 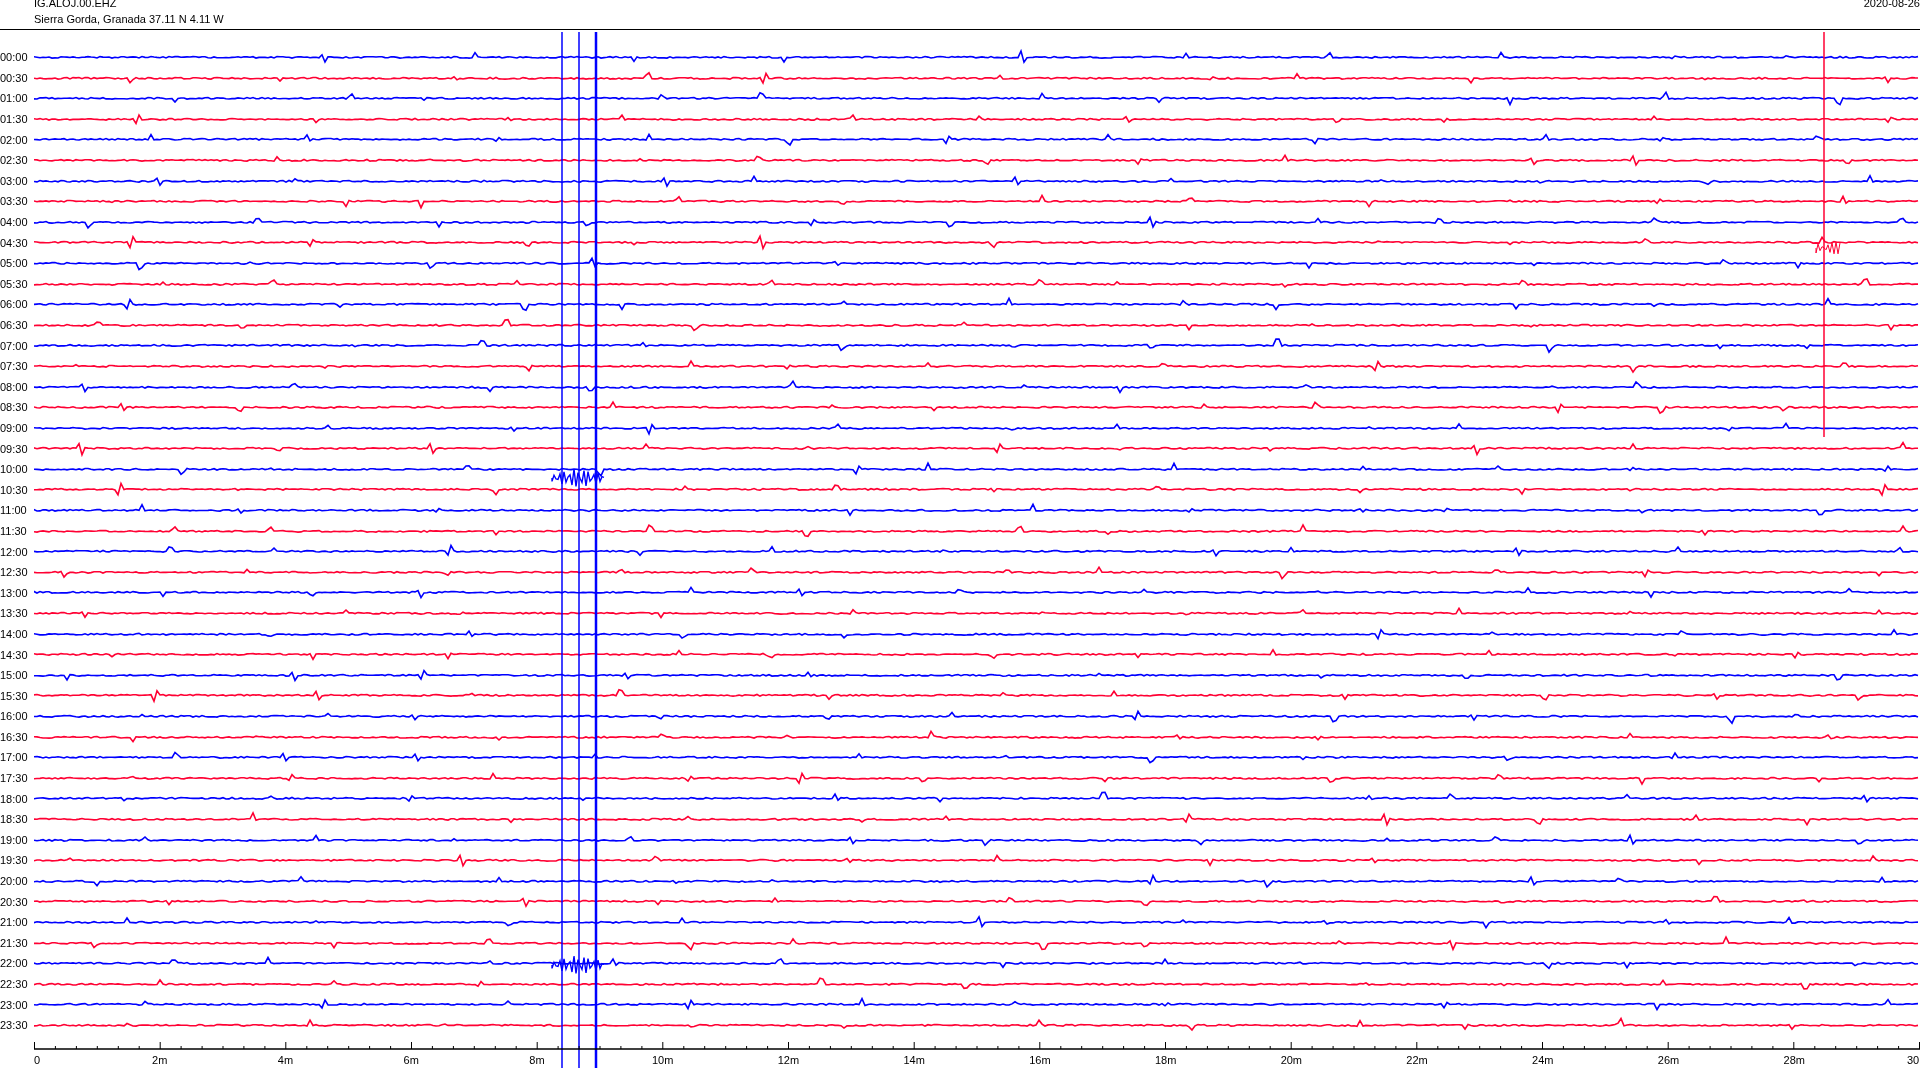 I want to click on time-label: 07:30, so click(x=14, y=366).